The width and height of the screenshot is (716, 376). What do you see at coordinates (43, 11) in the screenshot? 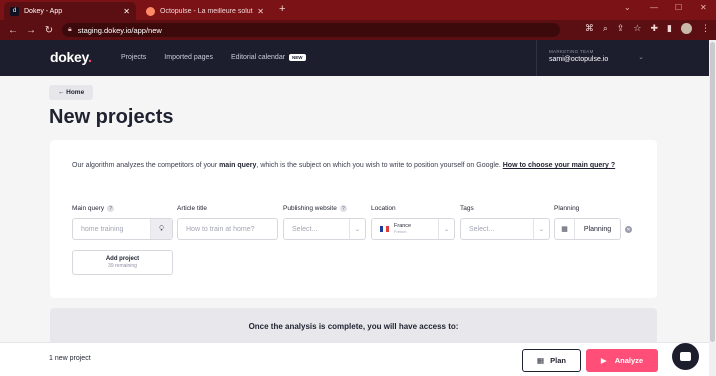
I see `tab-title: Dokey - App` at bounding box center [43, 11].